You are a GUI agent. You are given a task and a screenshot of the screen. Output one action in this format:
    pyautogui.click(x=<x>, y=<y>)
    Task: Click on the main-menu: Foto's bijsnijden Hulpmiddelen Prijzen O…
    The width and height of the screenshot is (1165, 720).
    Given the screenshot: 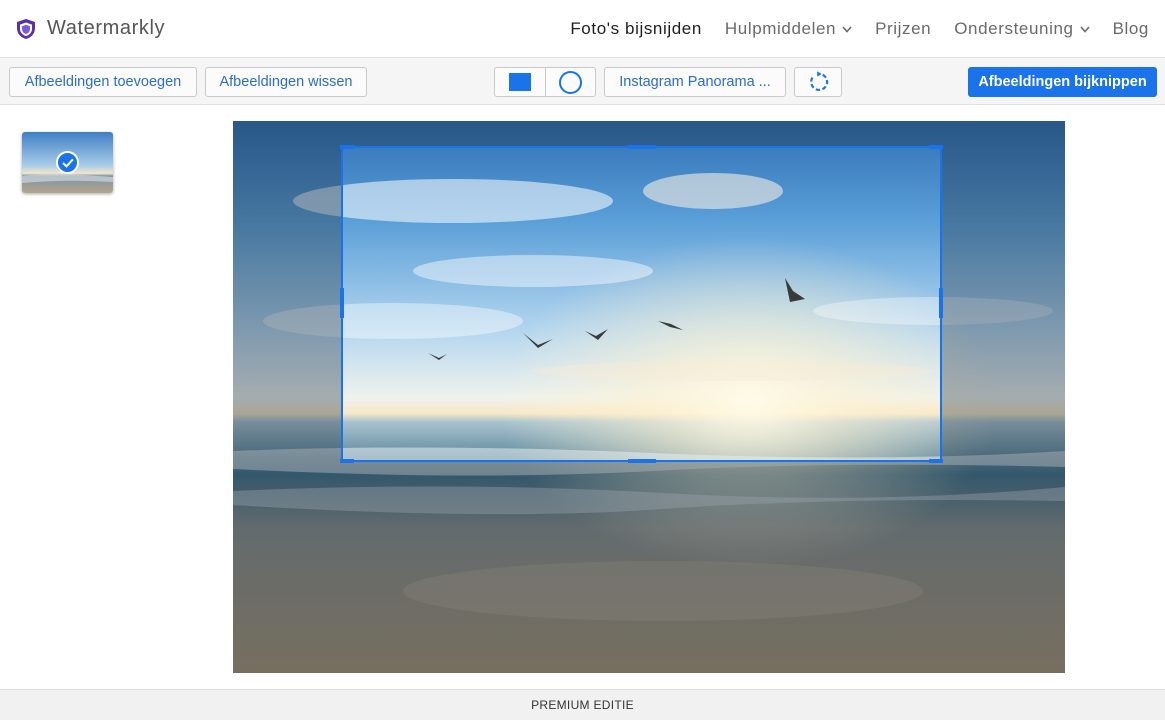 What is the action you would take?
    pyautogui.click(x=867, y=29)
    